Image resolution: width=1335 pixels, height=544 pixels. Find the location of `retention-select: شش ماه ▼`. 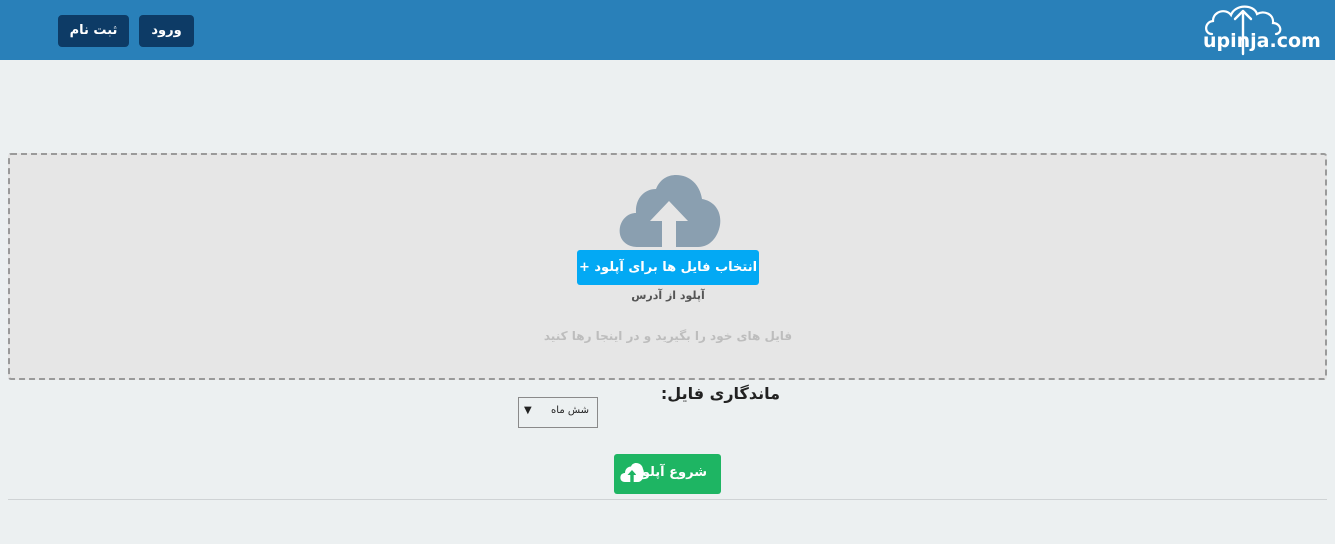

retention-select: شش ماه ▼ is located at coordinates (558, 412).